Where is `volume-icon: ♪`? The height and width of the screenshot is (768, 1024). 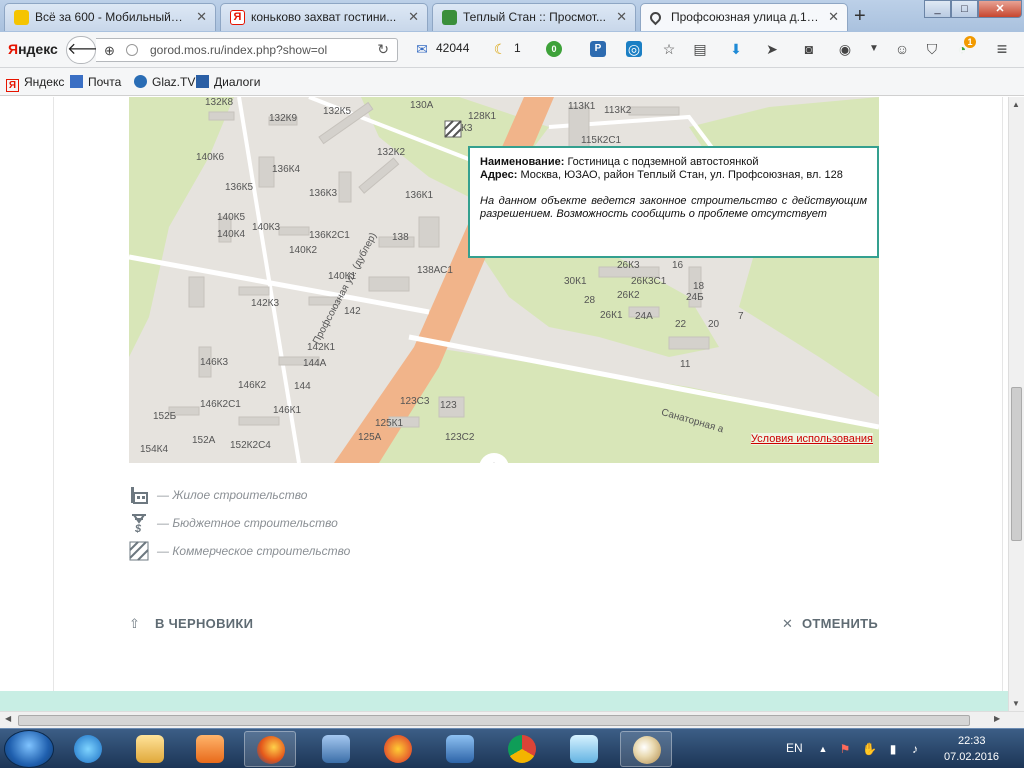 volume-icon: ♪ is located at coordinates (915, 749).